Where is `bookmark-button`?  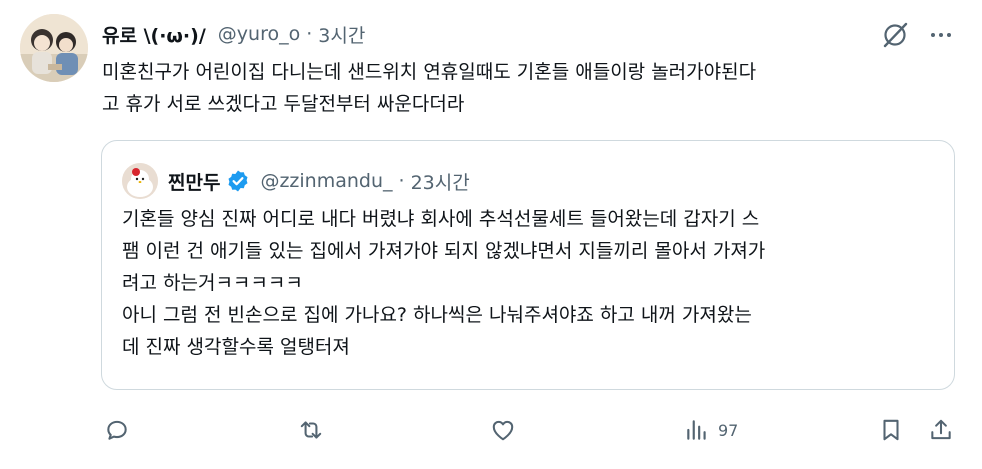
bookmark-button is located at coordinates (891, 430).